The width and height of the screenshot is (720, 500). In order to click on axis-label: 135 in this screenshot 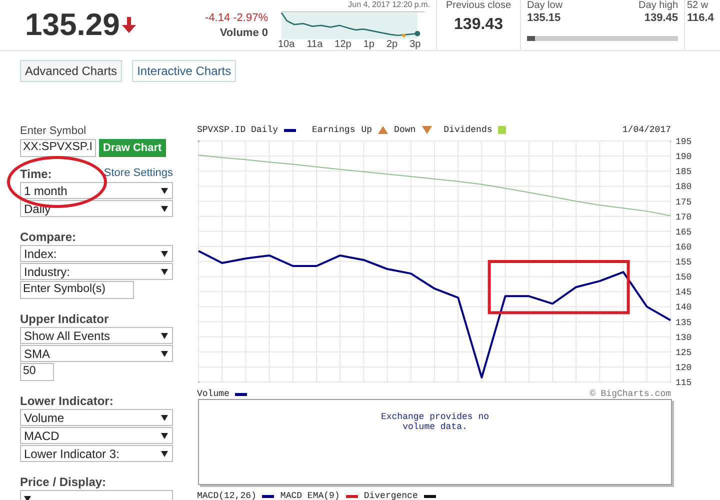, I will do `click(684, 323)`.